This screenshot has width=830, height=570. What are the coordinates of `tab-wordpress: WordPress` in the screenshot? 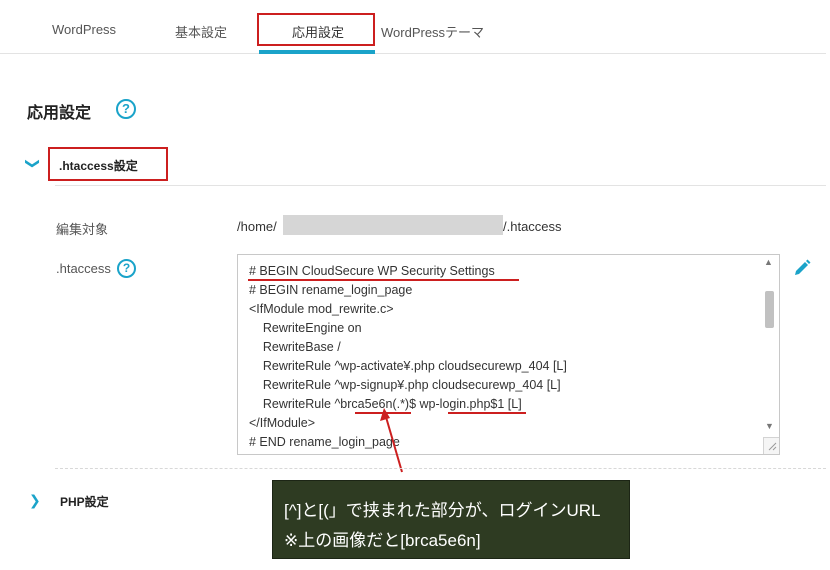 It's located at (84, 29).